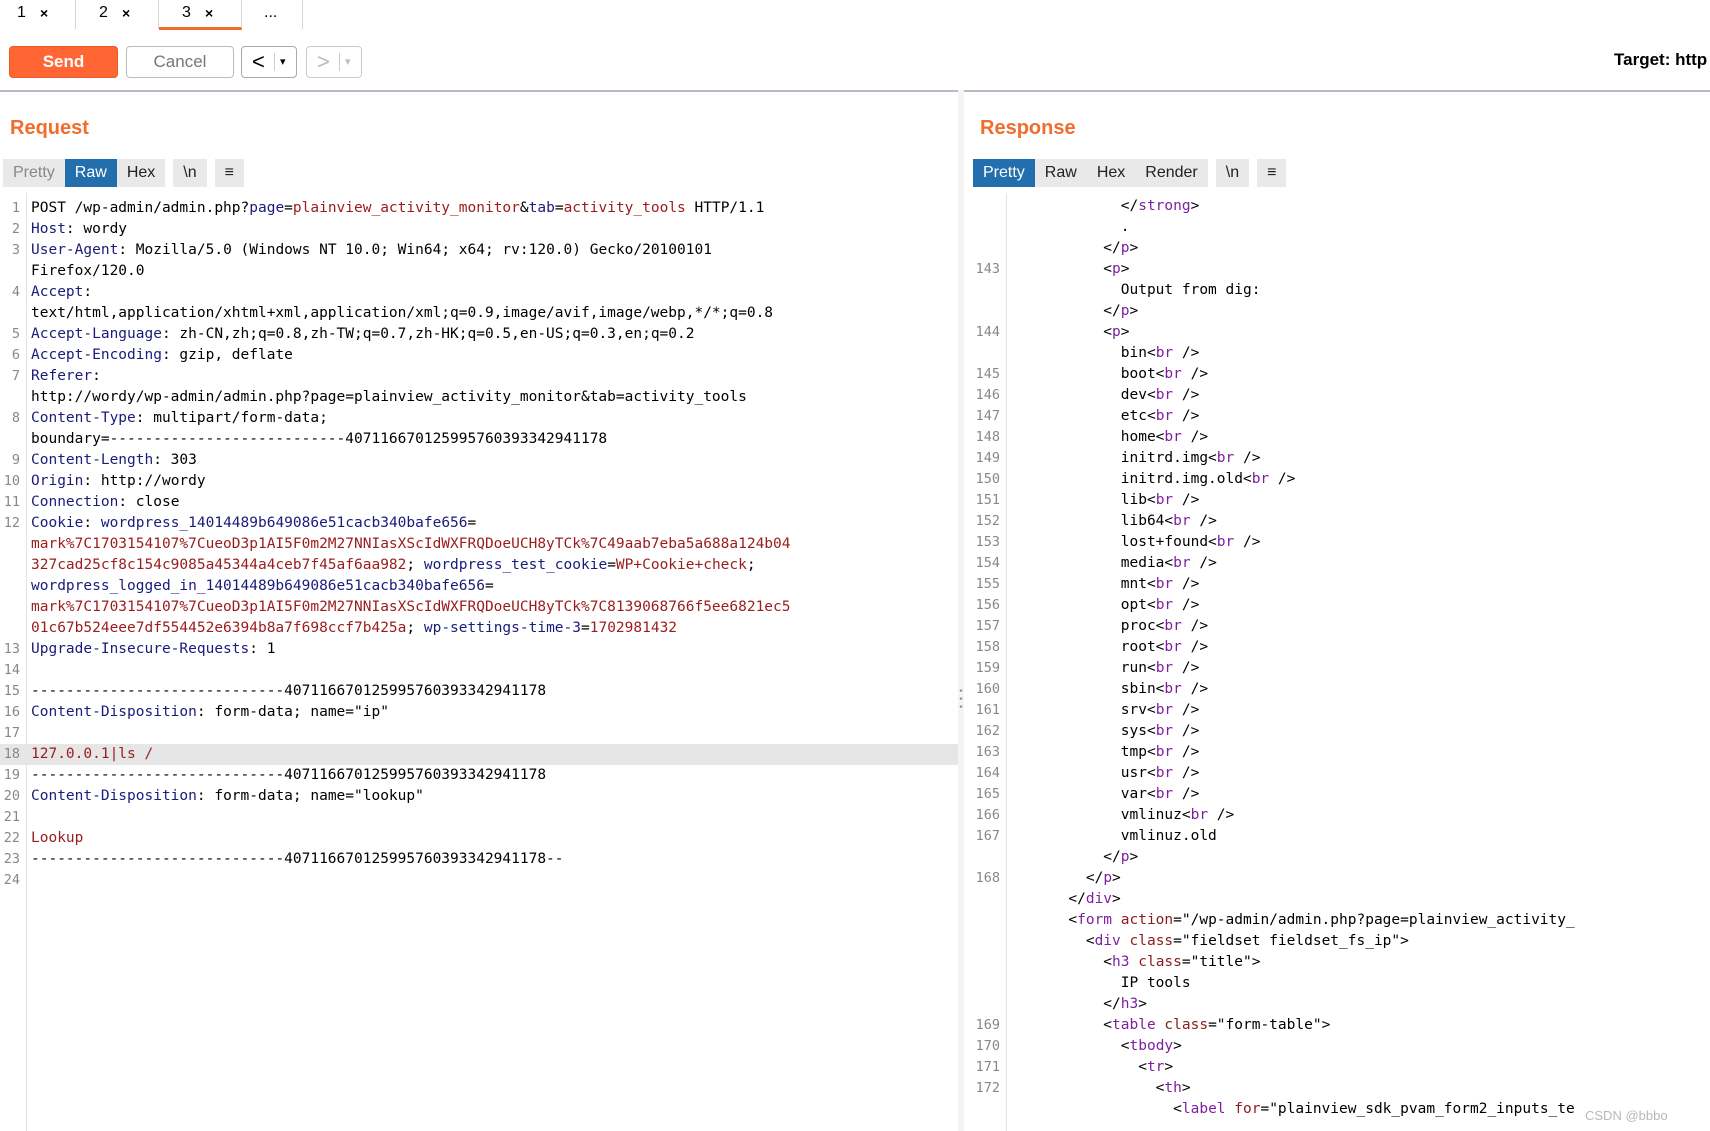 The image size is (1710, 1131). What do you see at coordinates (987, 269) in the screenshot?
I see `line-number: 143` at bounding box center [987, 269].